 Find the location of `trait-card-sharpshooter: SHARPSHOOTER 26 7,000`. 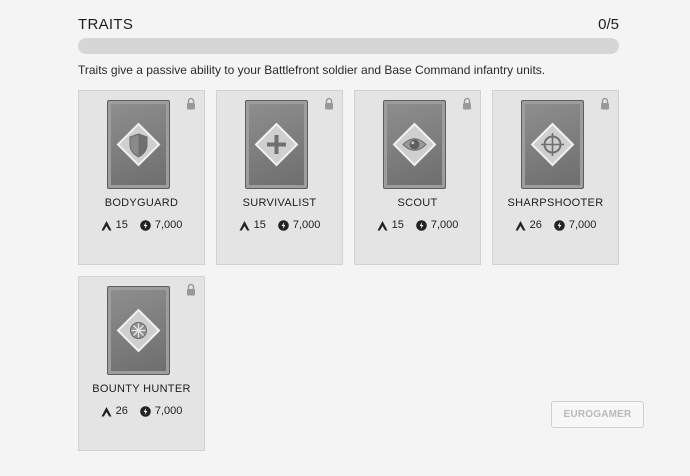

trait-card-sharpshooter: SHARPSHOOTER 26 7,000 is located at coordinates (555, 177).